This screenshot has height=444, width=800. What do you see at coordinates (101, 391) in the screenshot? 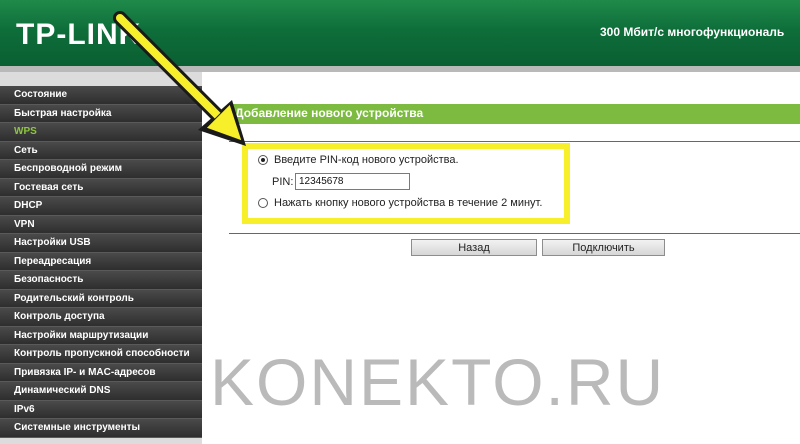
I see `sidebar-item: Динамический DNS` at bounding box center [101, 391].